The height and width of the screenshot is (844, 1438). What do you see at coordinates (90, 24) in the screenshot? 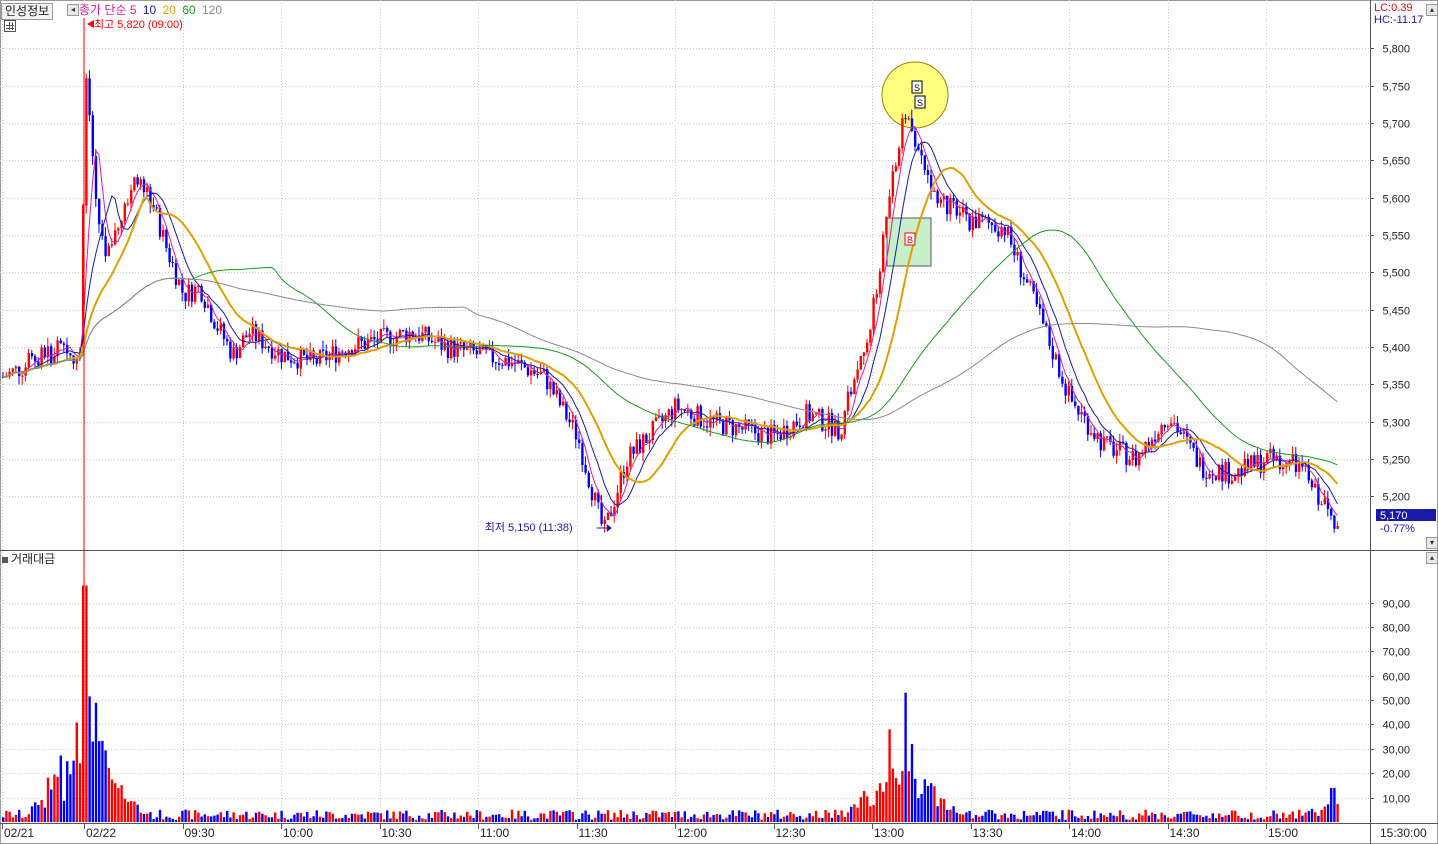
I see `high-arrow-icon` at bounding box center [90, 24].